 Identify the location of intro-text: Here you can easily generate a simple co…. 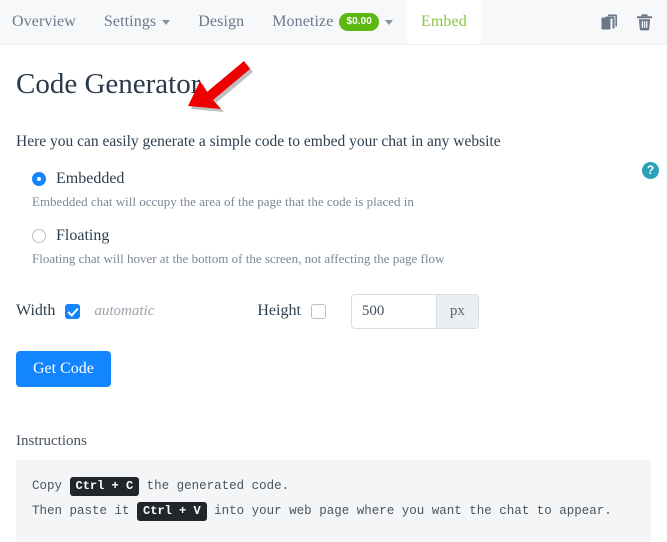
(258, 141).